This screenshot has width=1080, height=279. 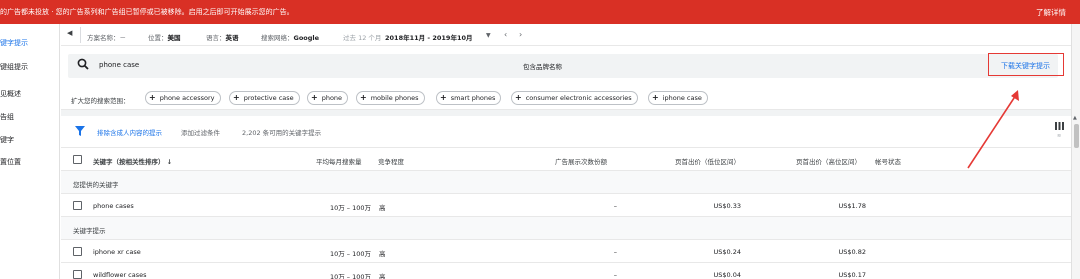 What do you see at coordinates (200, 132) in the screenshot?
I see `add-filter-button: 添加过滤条件` at bounding box center [200, 132].